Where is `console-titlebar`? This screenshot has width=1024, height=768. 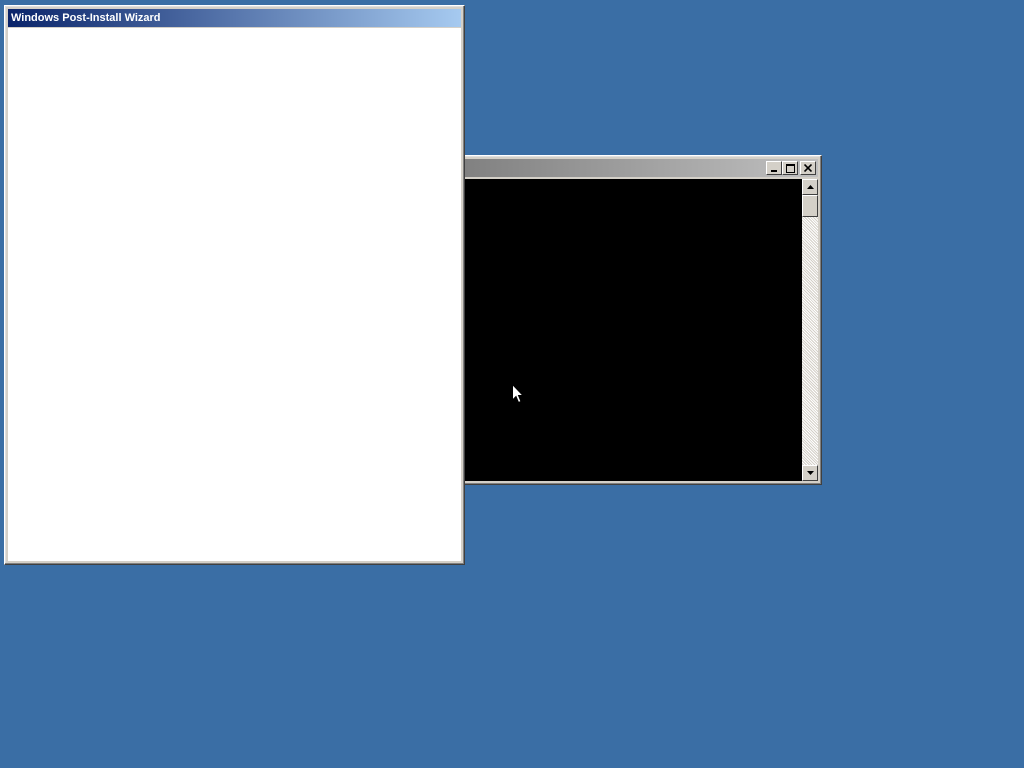 console-titlebar is located at coordinates (639, 168).